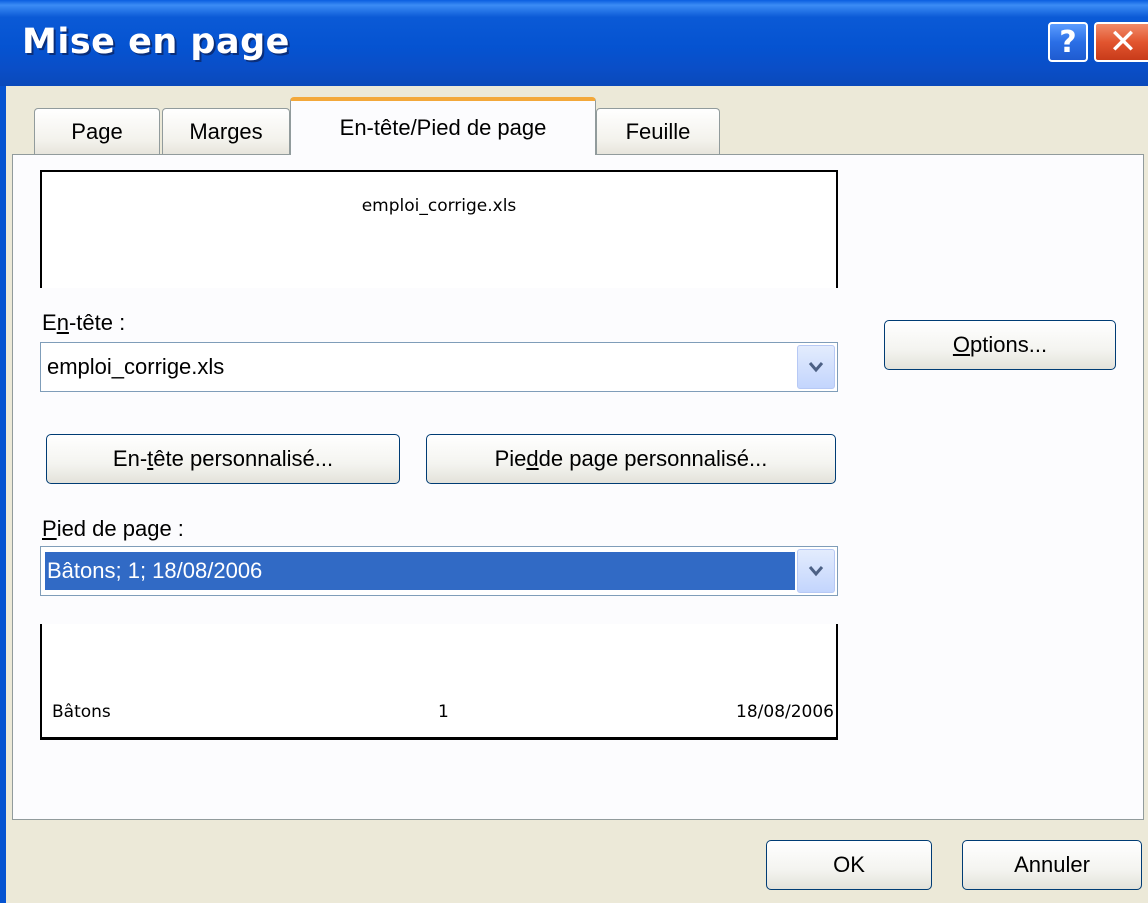  I want to click on header-dropdown-arrow, so click(816, 367).